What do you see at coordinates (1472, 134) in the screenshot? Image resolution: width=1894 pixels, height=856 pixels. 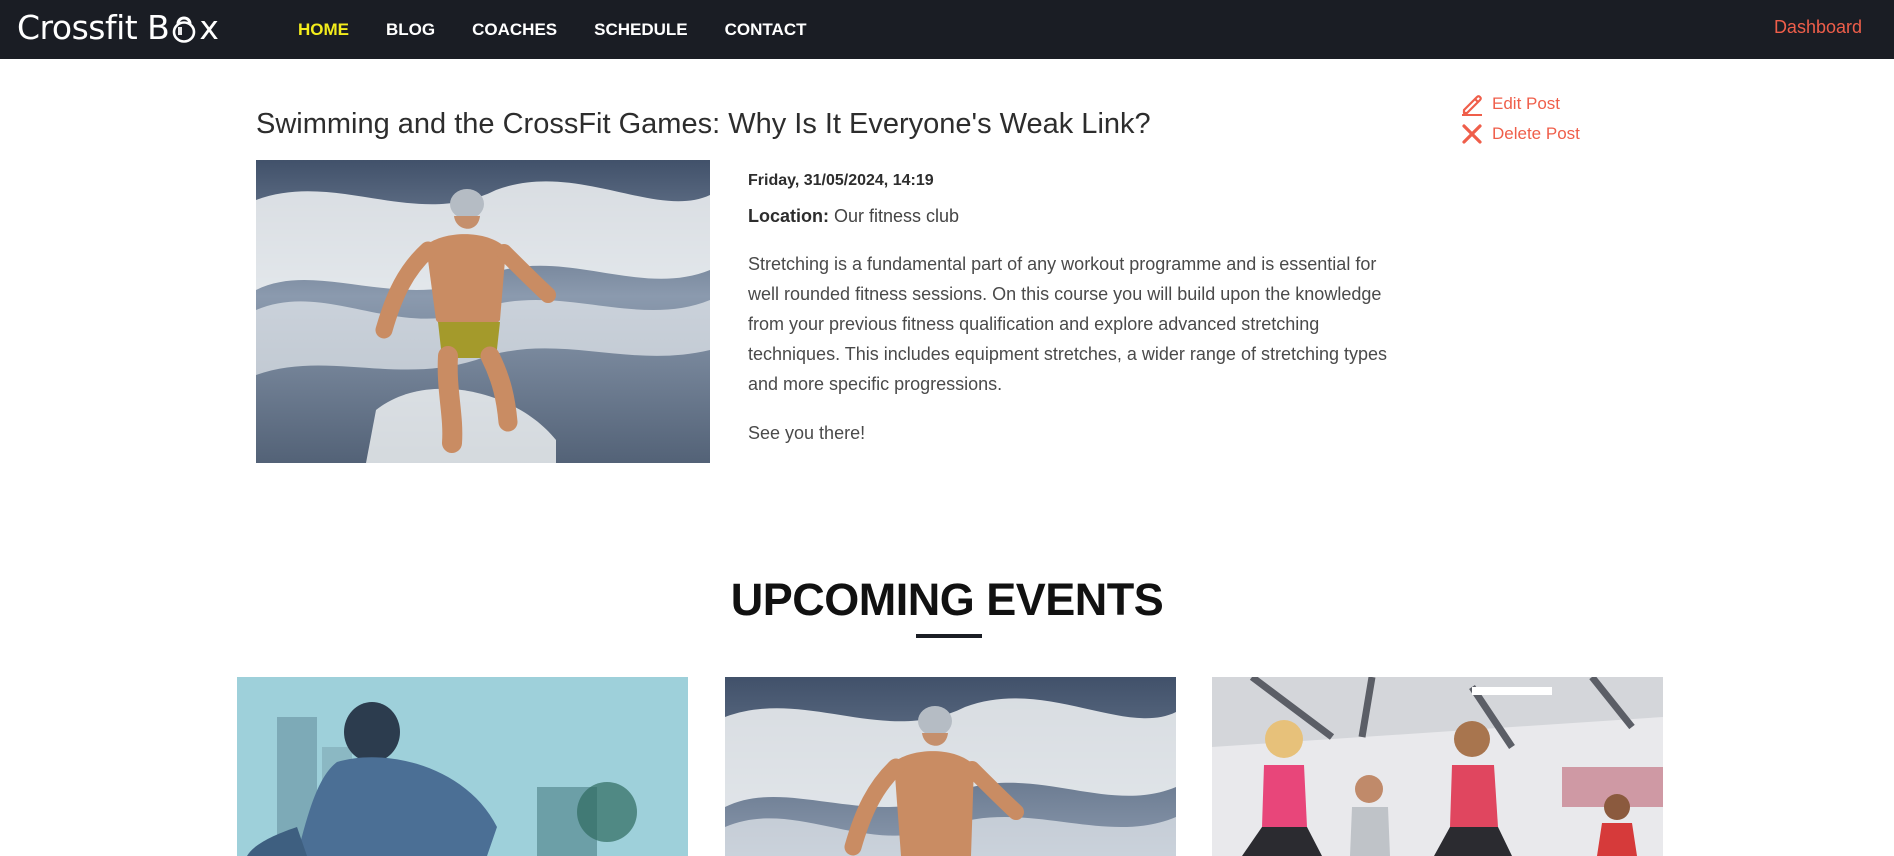 I see `close-icon` at bounding box center [1472, 134].